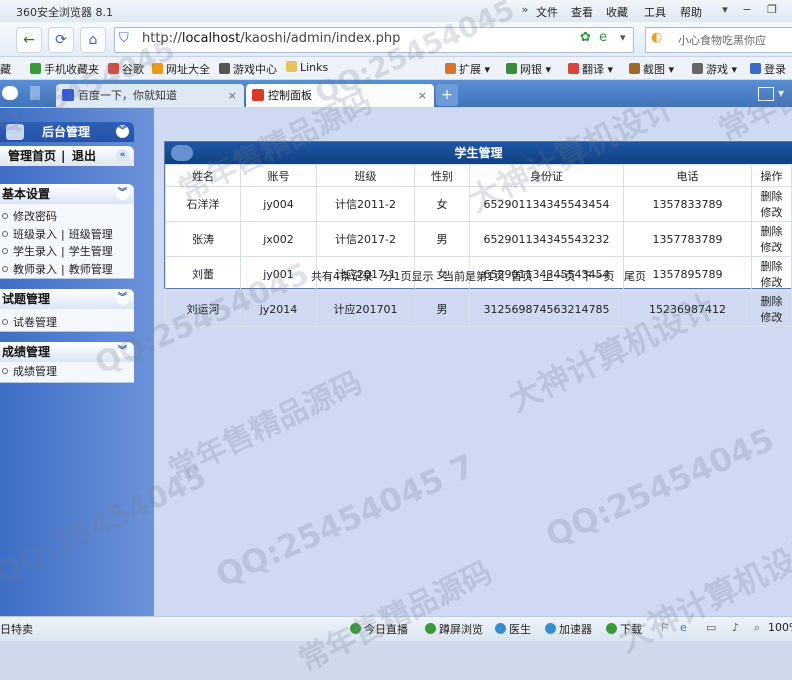 This screenshot has width=792, height=680. What do you see at coordinates (28, 322) in the screenshot?
I see `nav-paper-manage: 试卷管理` at bounding box center [28, 322].